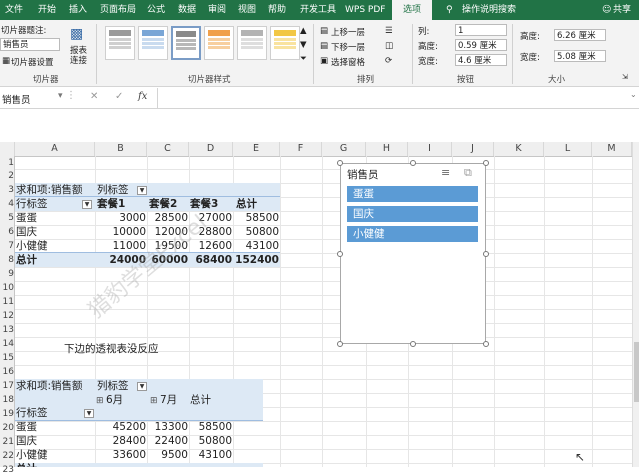  Describe the element at coordinates (168, 149) in the screenshot. I see `col-header-c: C` at that location.